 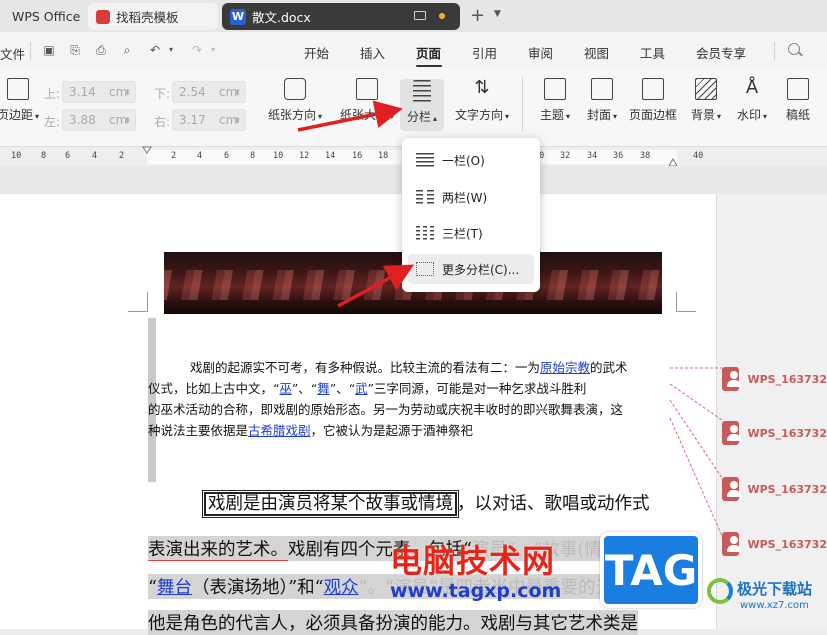 I want to click on columns-icon, so click(x=422, y=91).